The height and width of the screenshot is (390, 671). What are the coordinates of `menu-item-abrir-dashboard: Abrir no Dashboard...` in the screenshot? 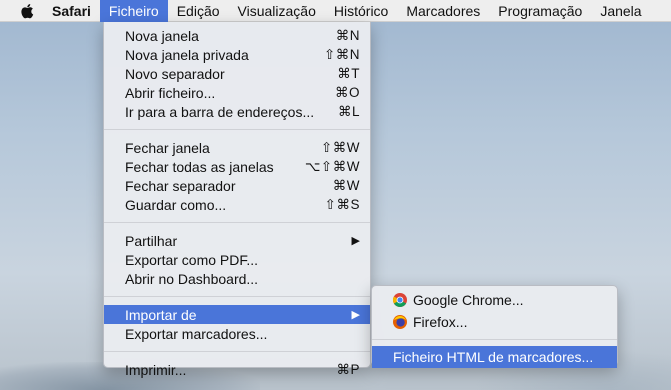 It's located at (237, 278).